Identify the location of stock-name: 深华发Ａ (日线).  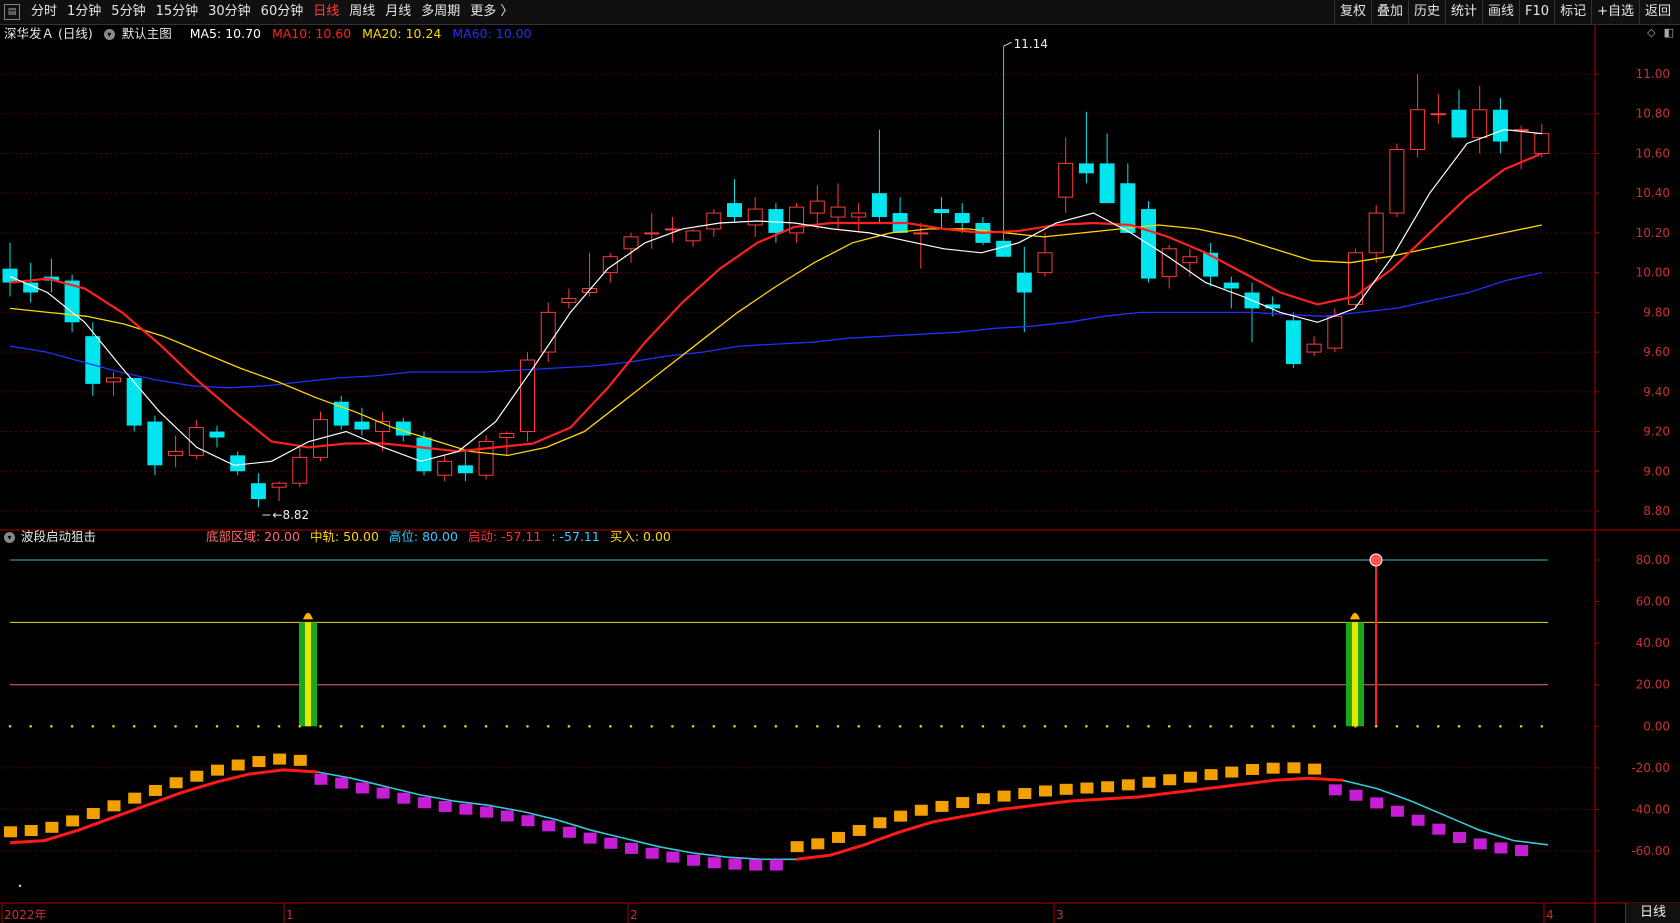
(48, 33).